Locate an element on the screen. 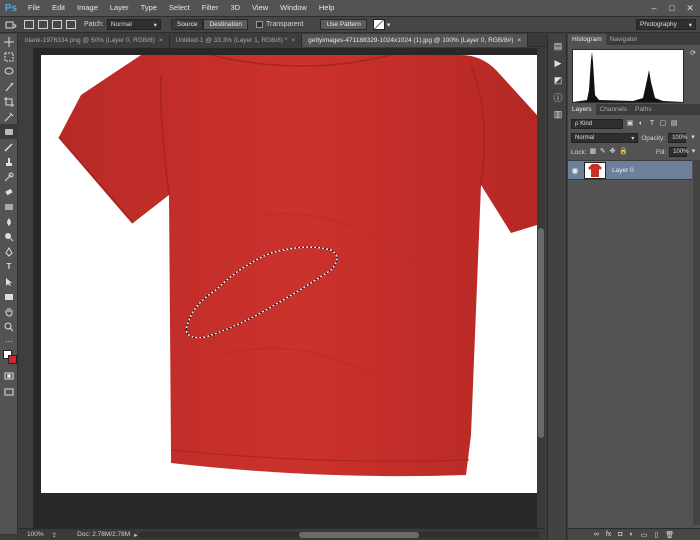  add-mask-icon: ◘ is located at coordinates (620, 534).